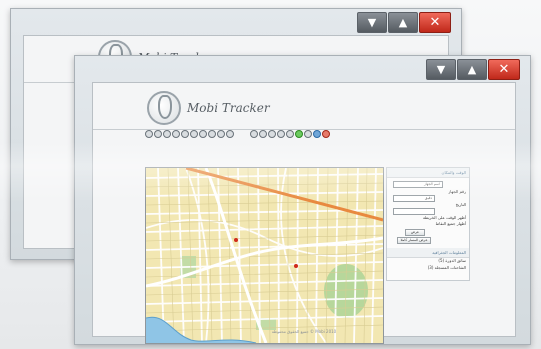  What do you see at coordinates (272, 134) in the screenshot?
I see `hand-icon` at bounding box center [272, 134].